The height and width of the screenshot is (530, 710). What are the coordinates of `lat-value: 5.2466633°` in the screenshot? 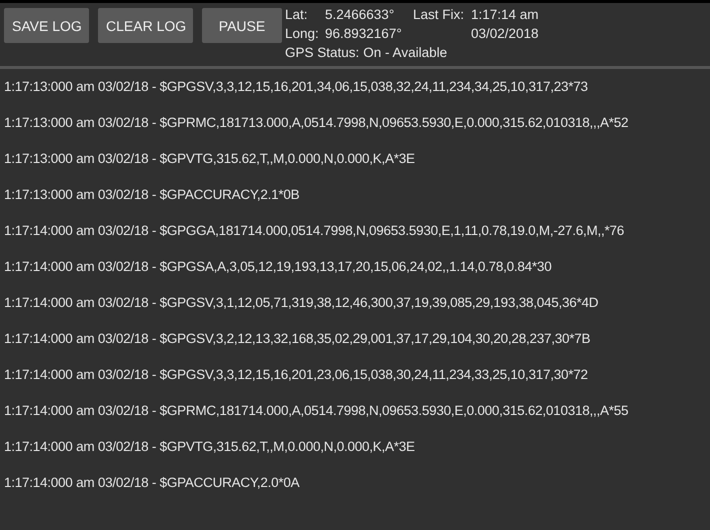 It's located at (360, 15).